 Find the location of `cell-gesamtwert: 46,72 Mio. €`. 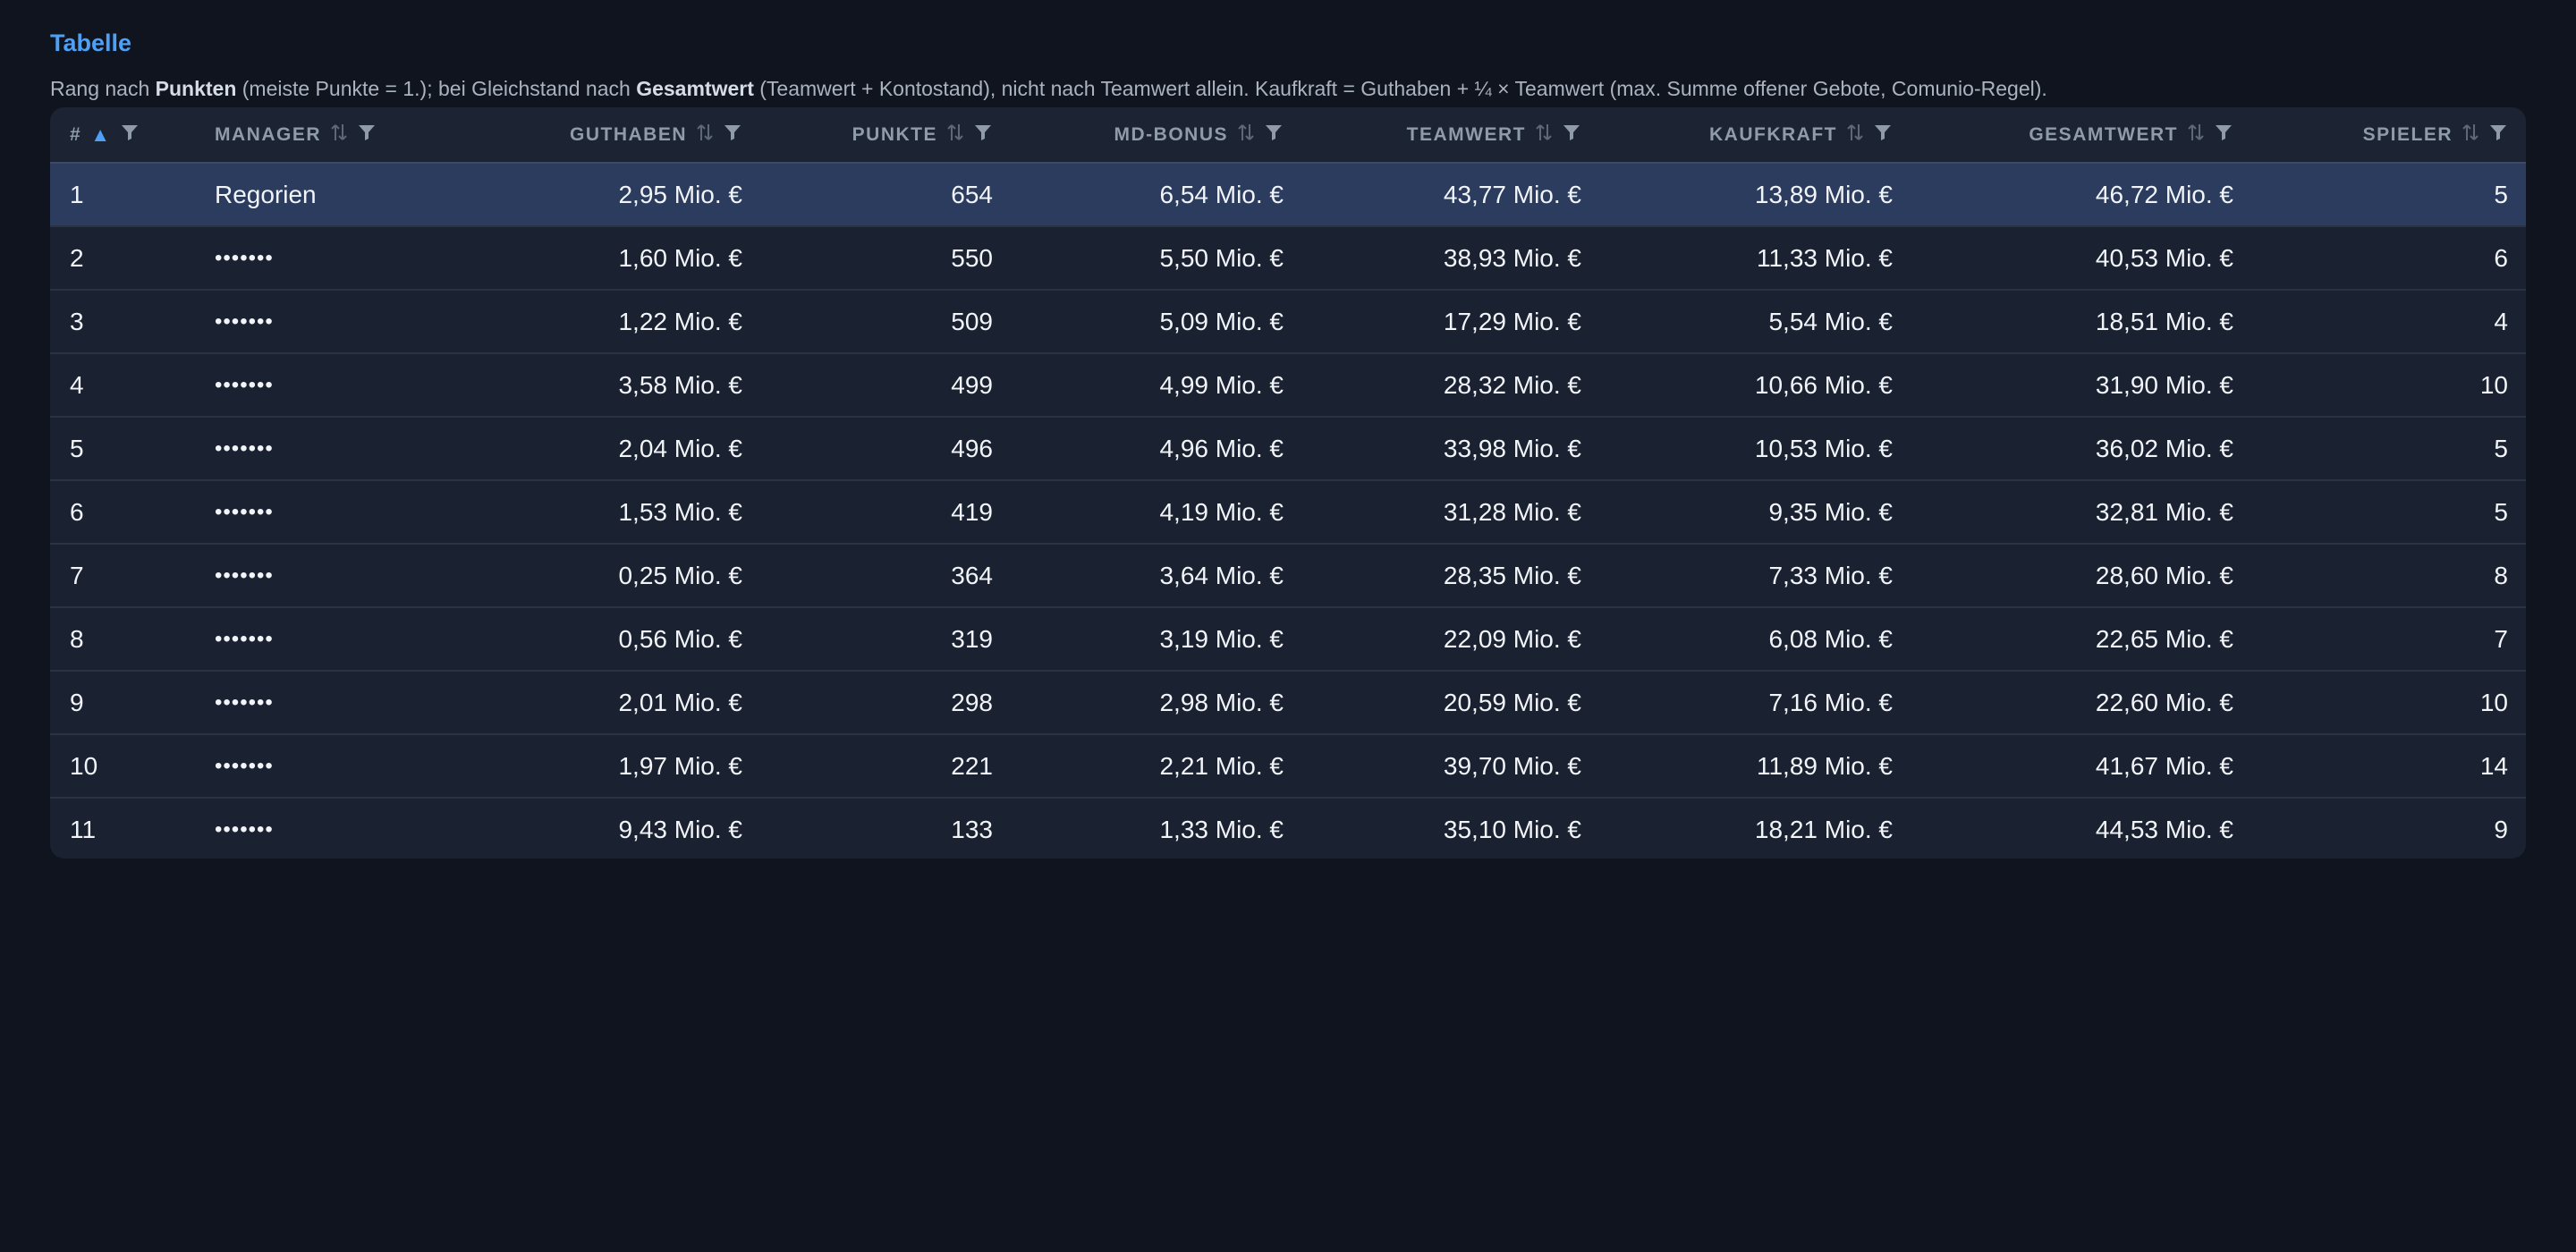

cell-gesamtwert: 46,72 Mio. € is located at coordinates (2164, 194).